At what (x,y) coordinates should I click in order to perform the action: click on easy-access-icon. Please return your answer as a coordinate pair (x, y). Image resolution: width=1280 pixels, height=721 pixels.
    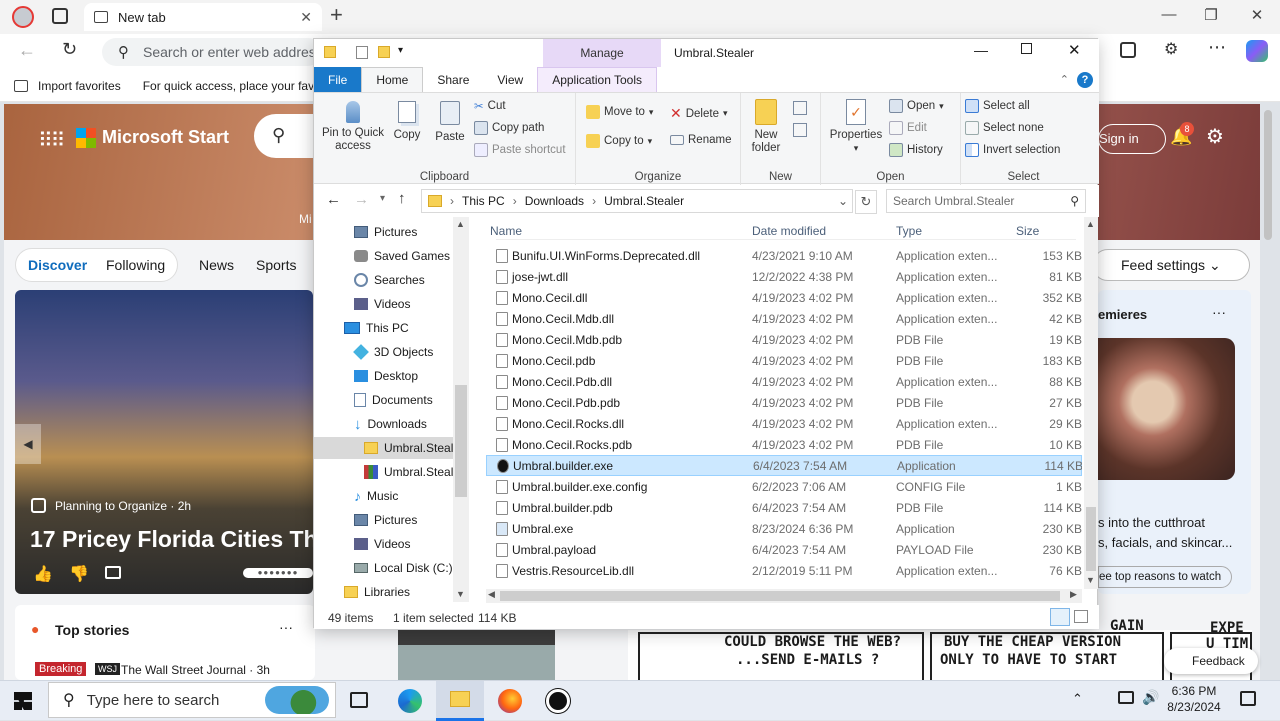
    Looking at the image, I should click on (800, 130).